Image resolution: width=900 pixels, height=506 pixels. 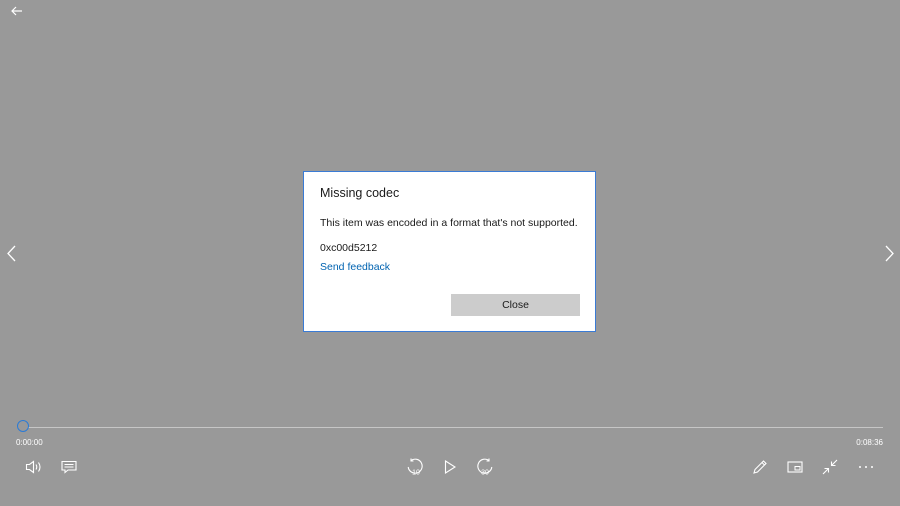 I want to click on total-time: 0:08:36, so click(x=869, y=442).